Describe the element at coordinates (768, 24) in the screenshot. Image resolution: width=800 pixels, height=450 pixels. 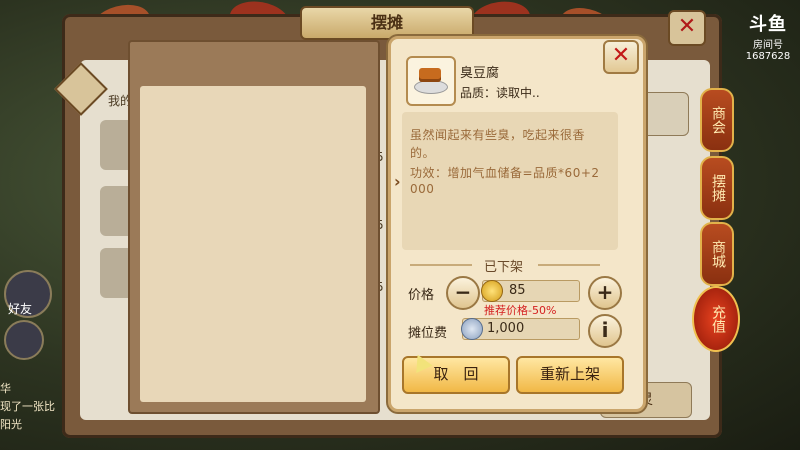
I see `stream-logo-text: 斗鱼` at that location.